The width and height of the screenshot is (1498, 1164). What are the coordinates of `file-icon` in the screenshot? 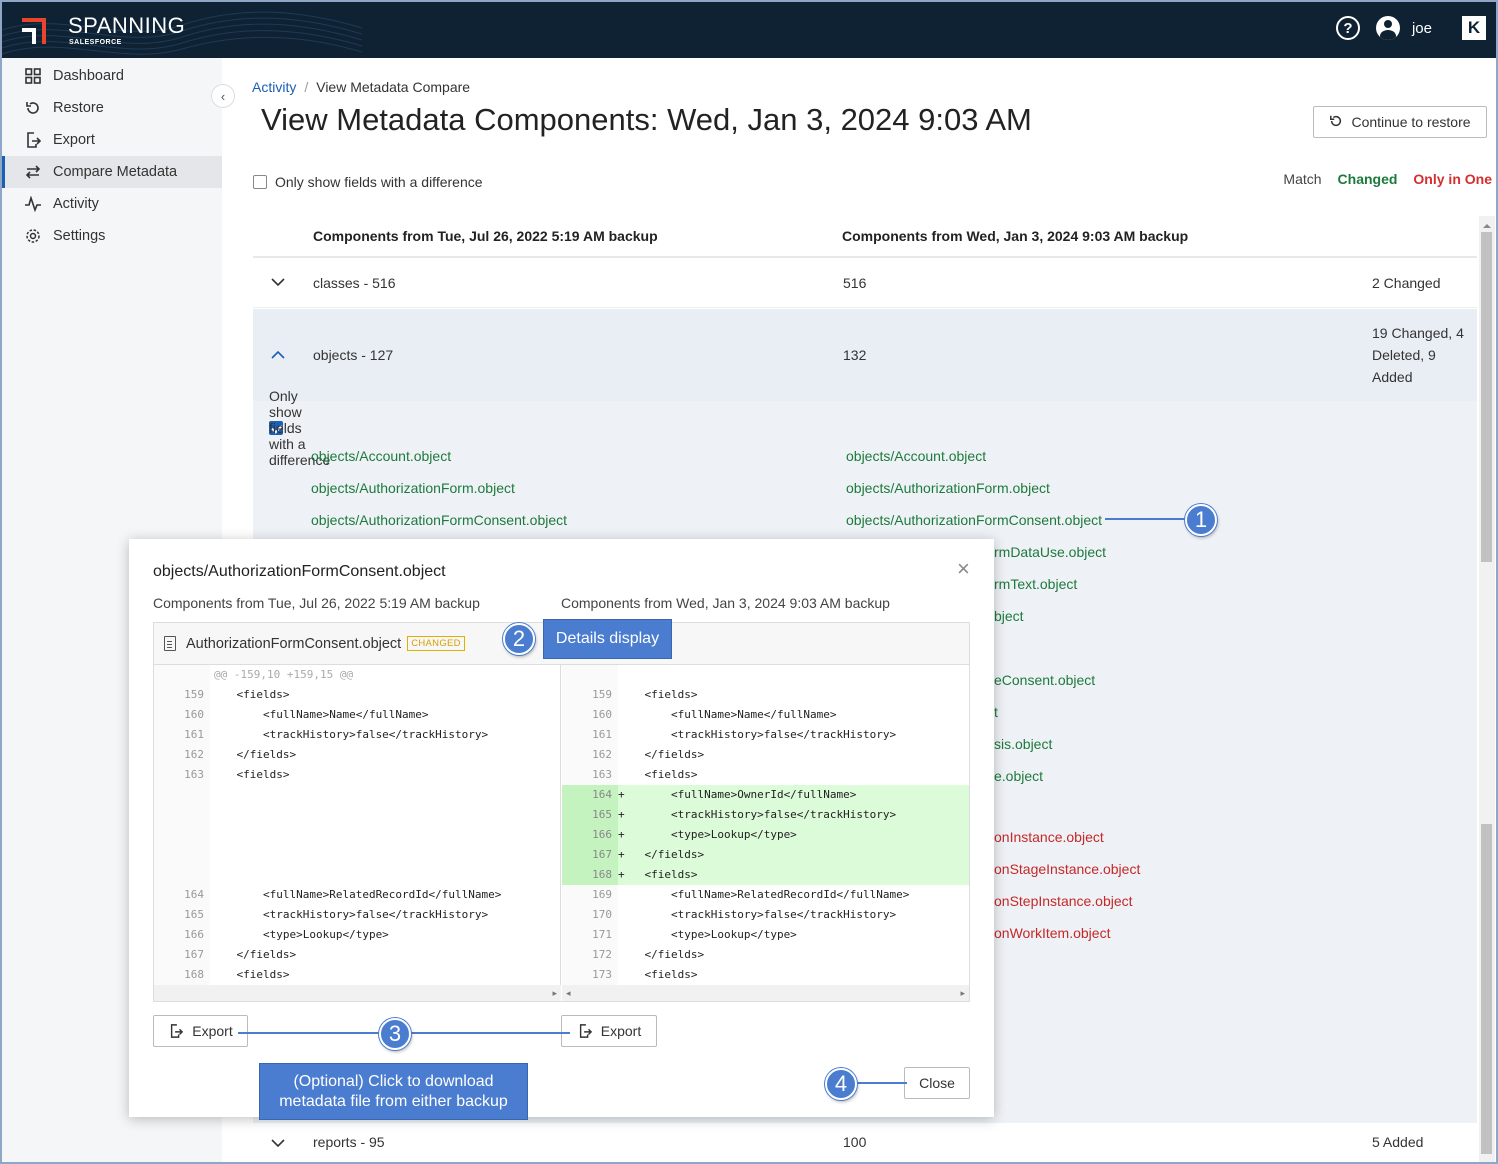 It's located at (170, 643).